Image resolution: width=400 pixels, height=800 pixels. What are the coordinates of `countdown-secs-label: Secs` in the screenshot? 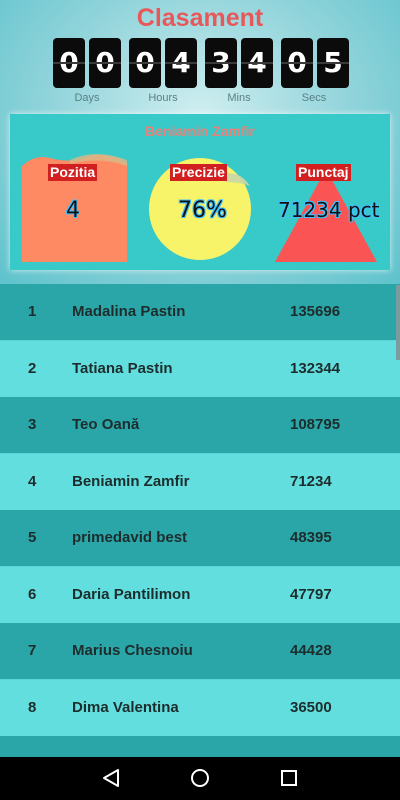 It's located at (314, 98).